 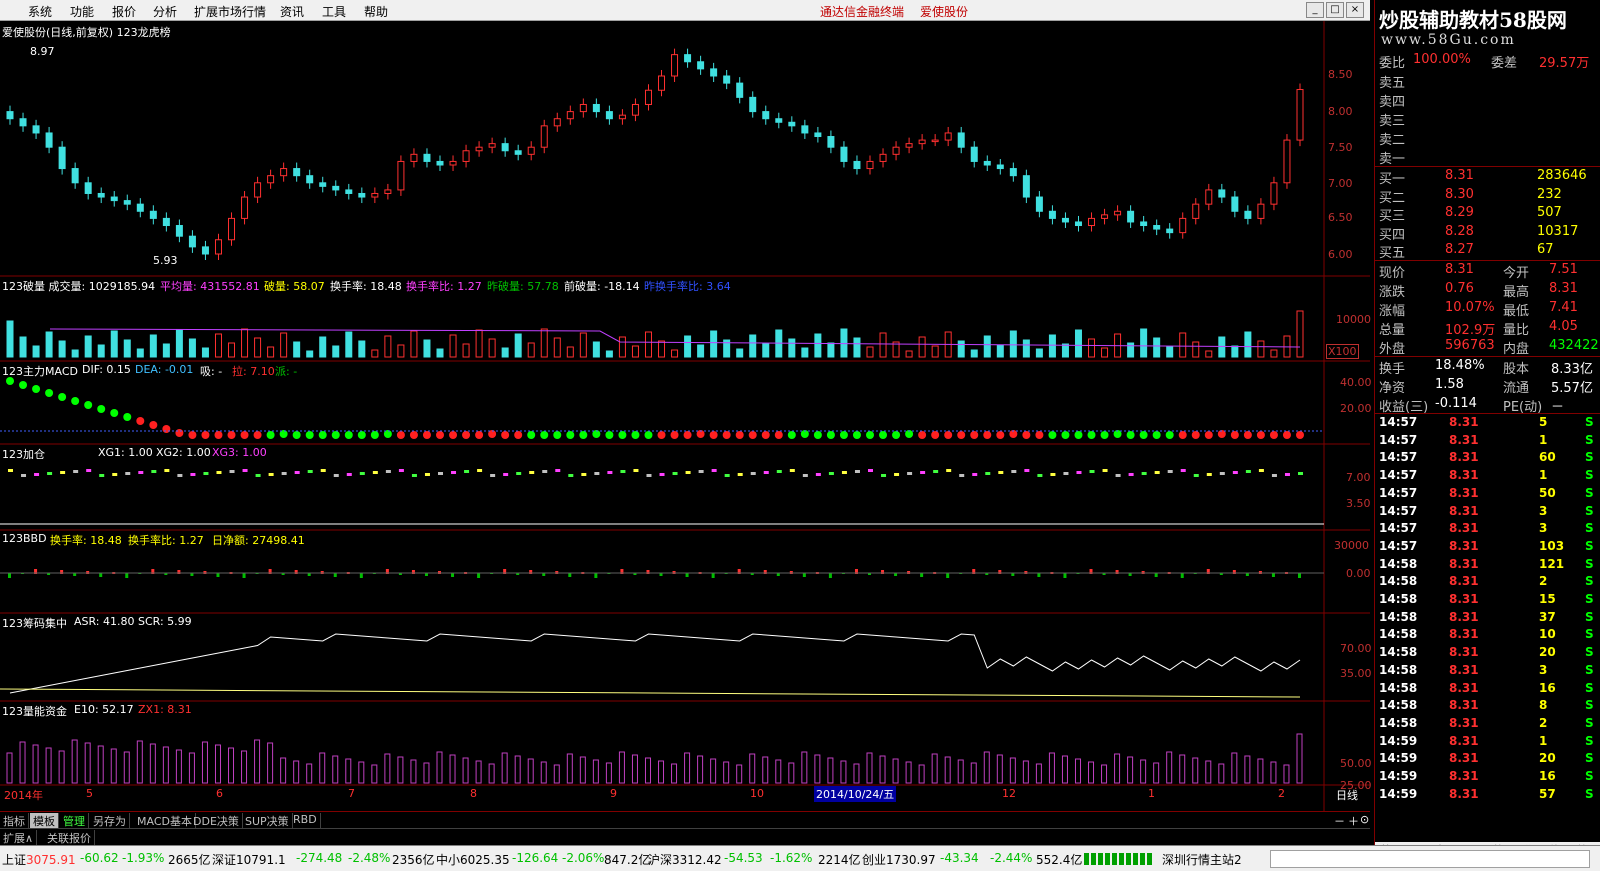 I want to click on menu-tools: 工具, so click(x=334, y=11).